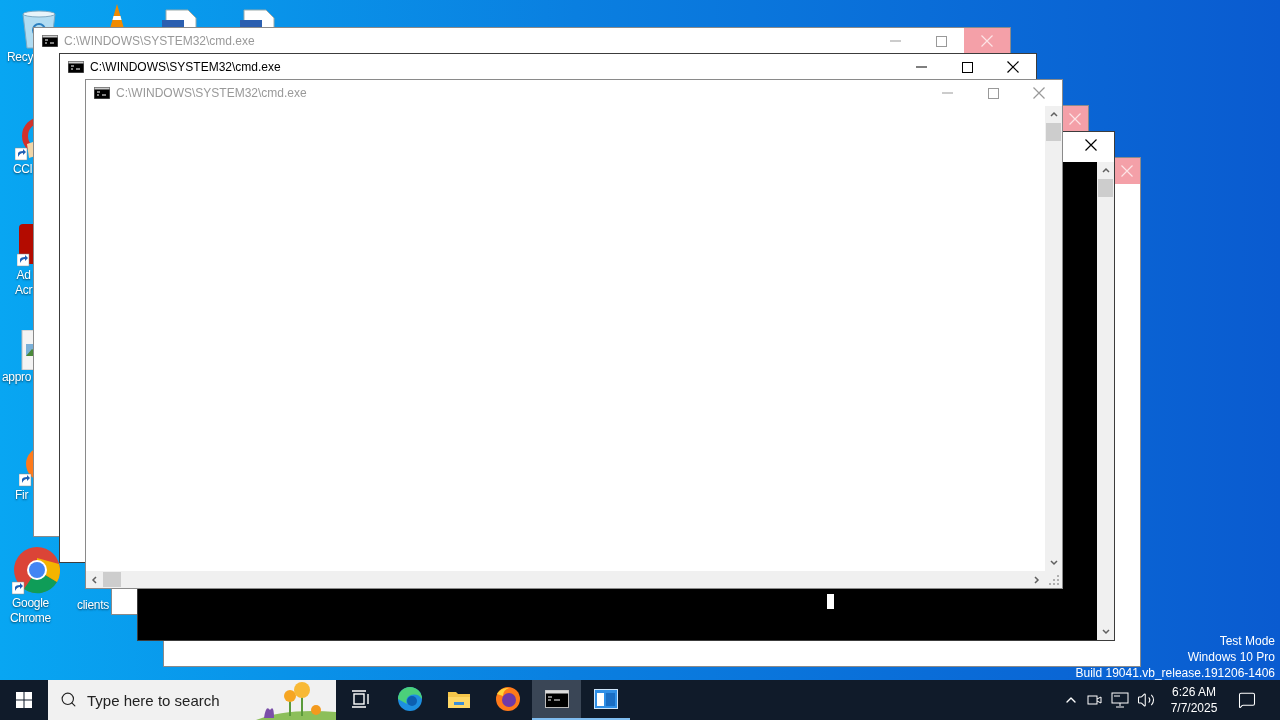  Describe the element at coordinates (17, 377) in the screenshot. I see `desktop-icon-label: appro` at that location.